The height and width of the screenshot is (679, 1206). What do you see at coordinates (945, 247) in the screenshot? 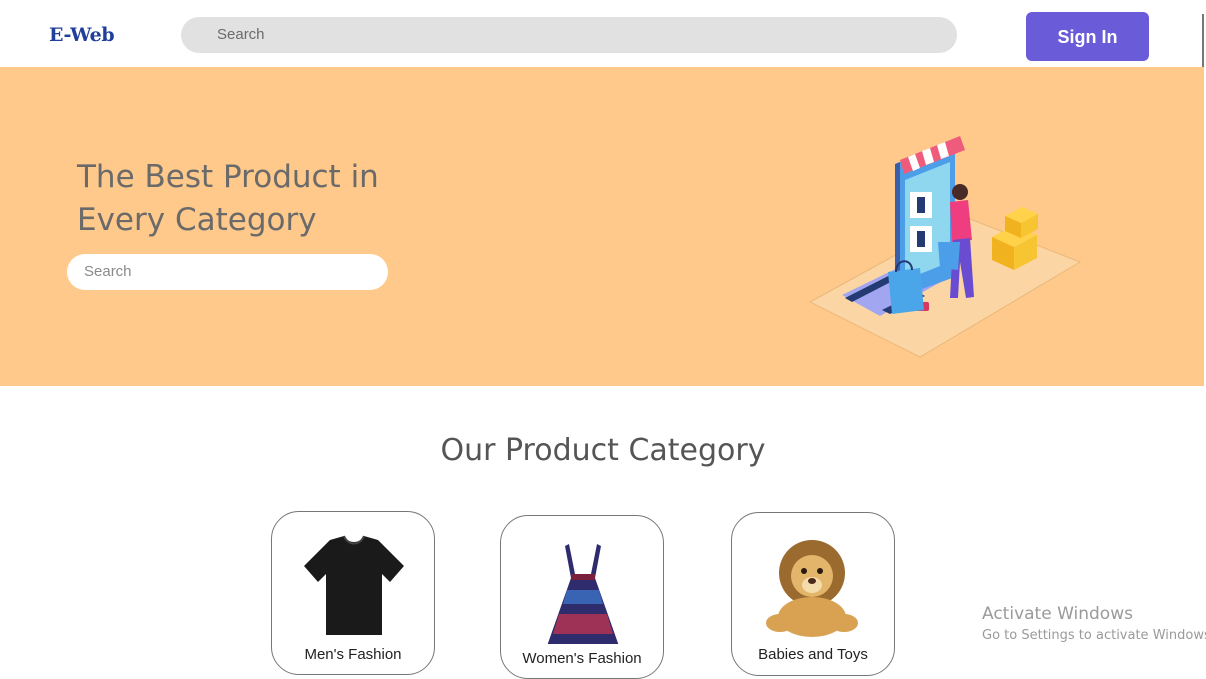
I see `shopping-illustration` at bounding box center [945, 247].